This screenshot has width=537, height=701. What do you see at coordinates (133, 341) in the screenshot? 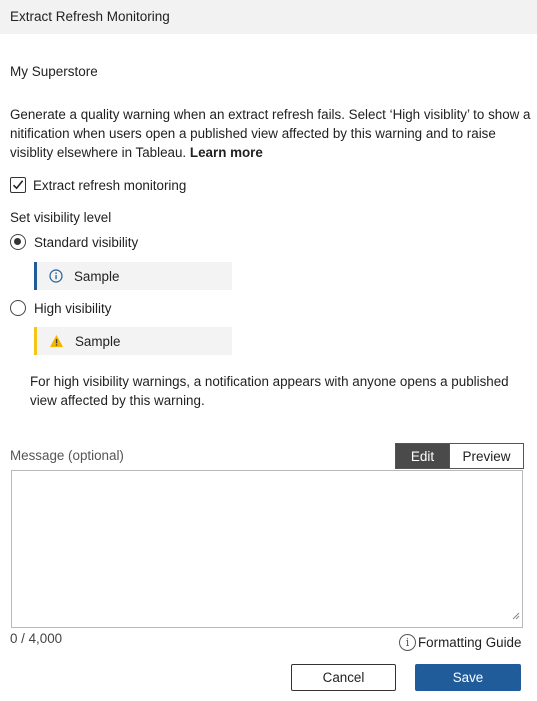
I see `high-sample-banner: Sample` at bounding box center [133, 341].